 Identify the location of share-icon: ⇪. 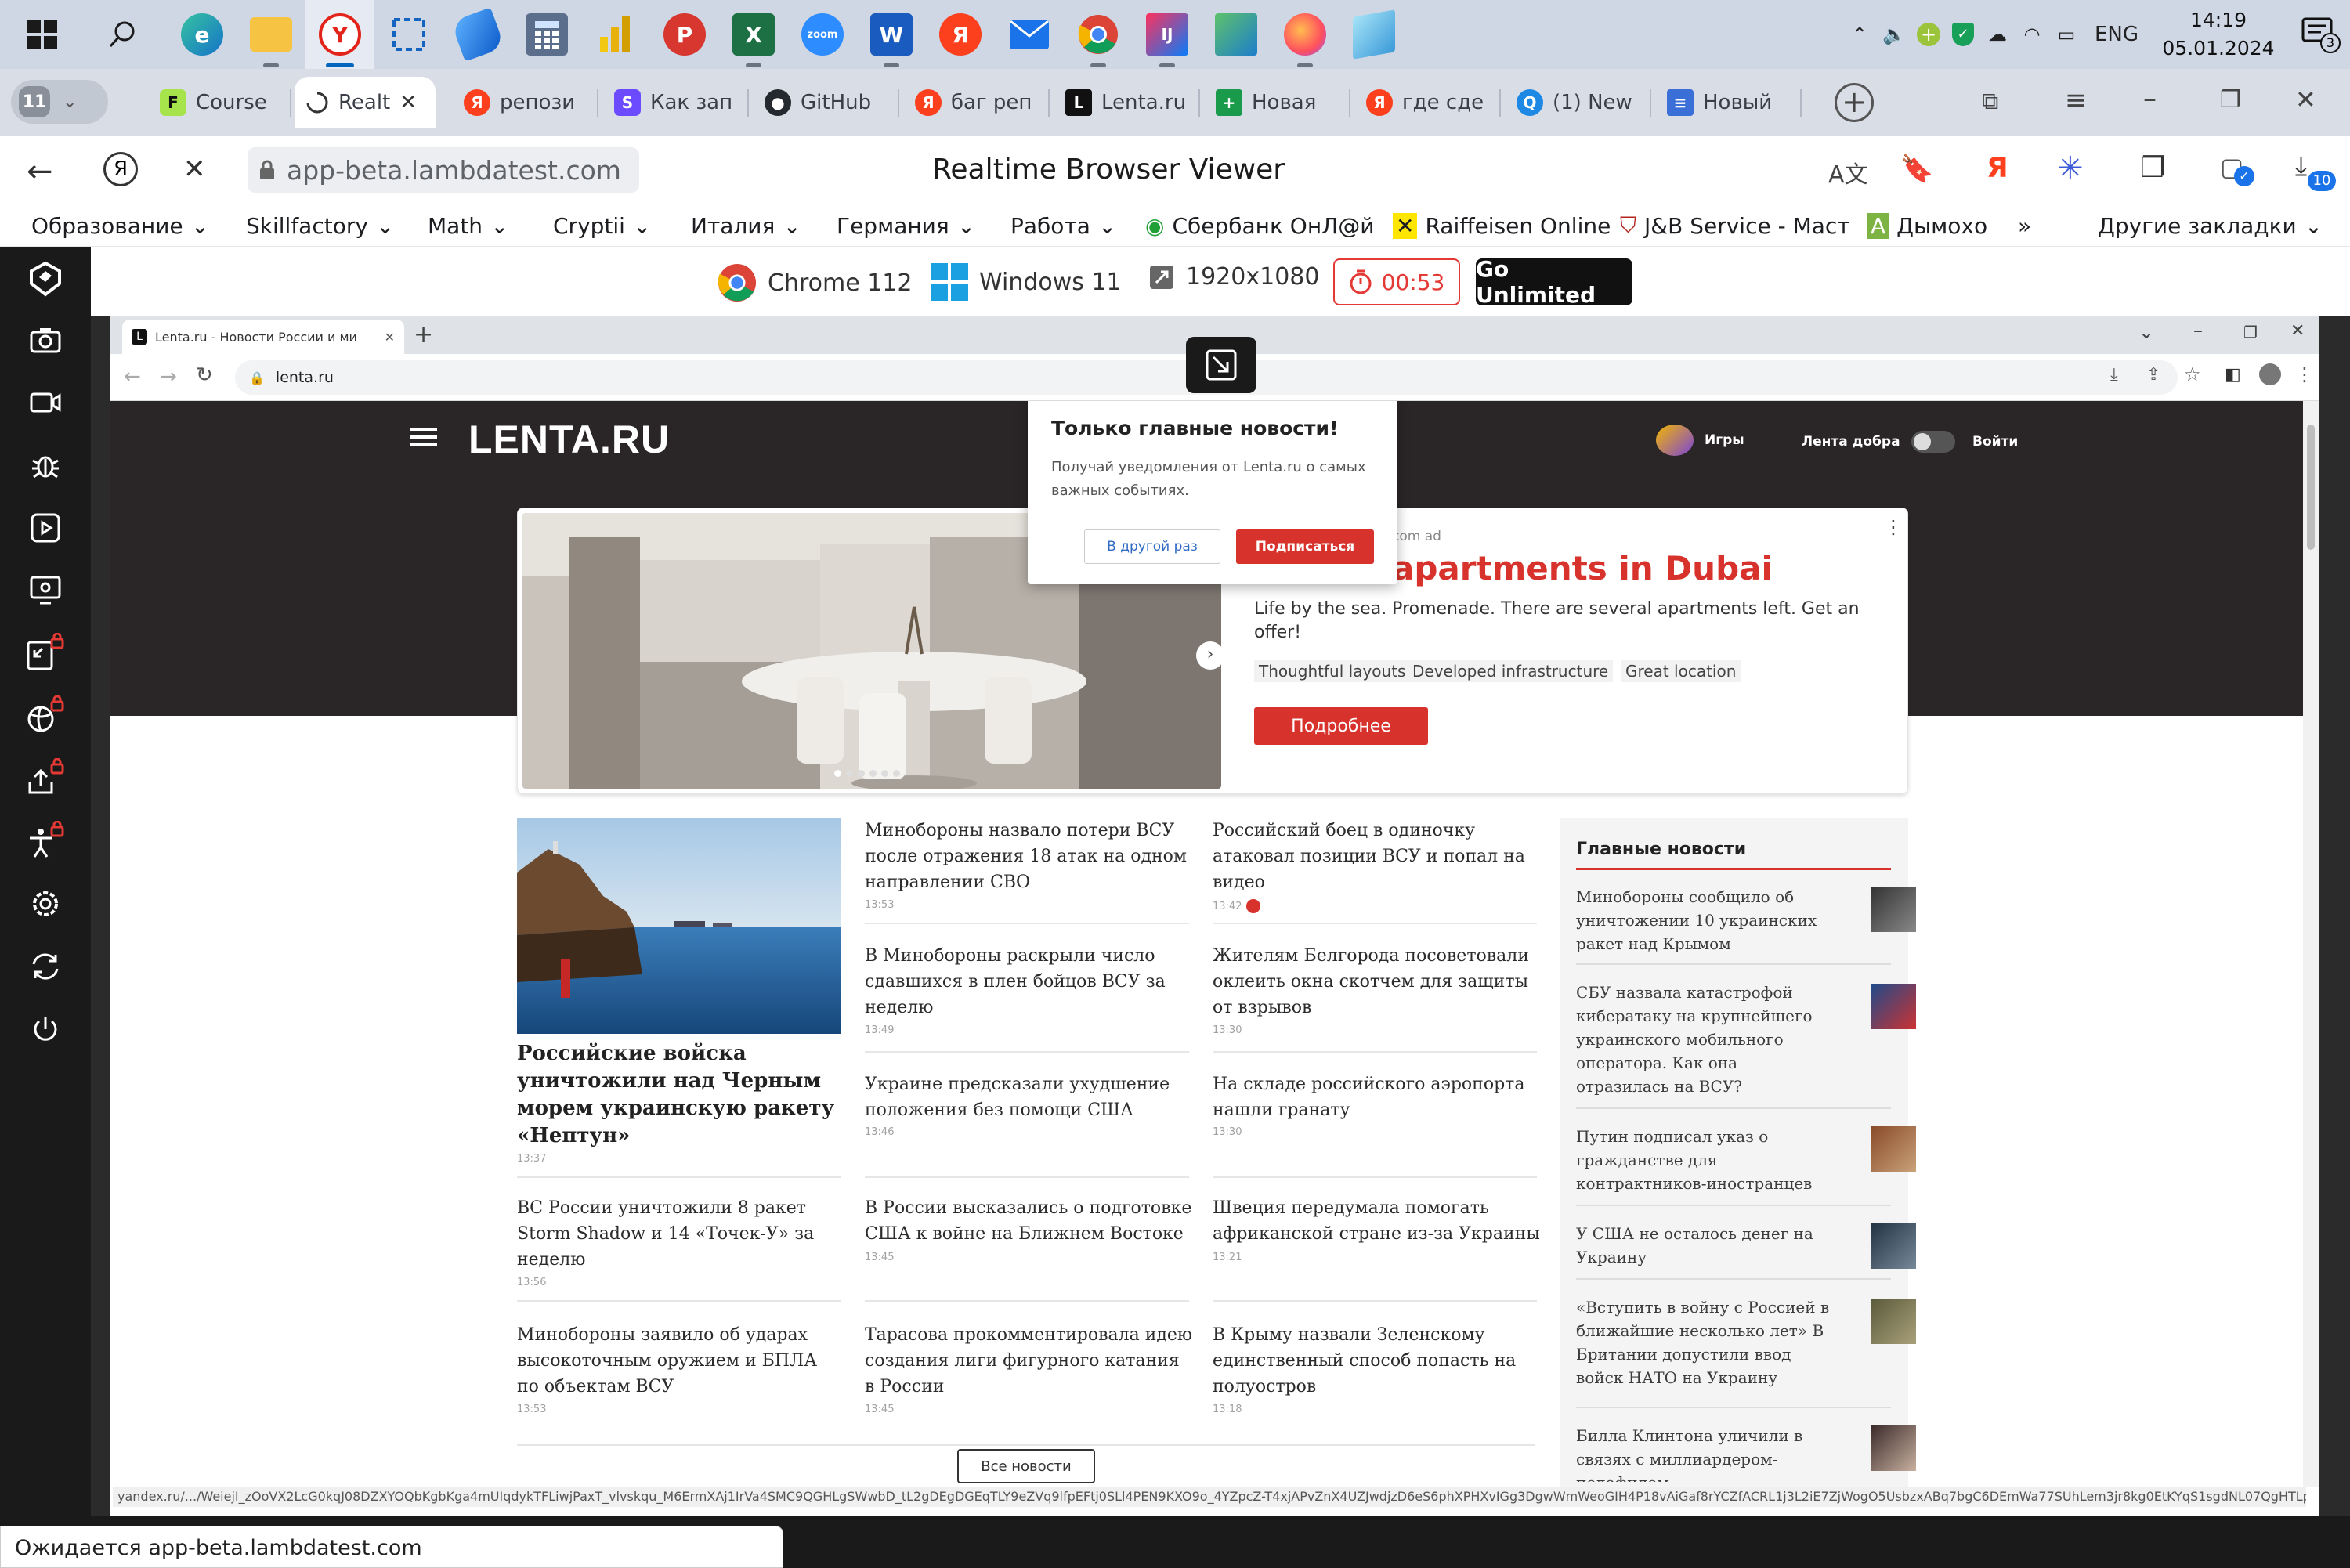
(2153, 375).